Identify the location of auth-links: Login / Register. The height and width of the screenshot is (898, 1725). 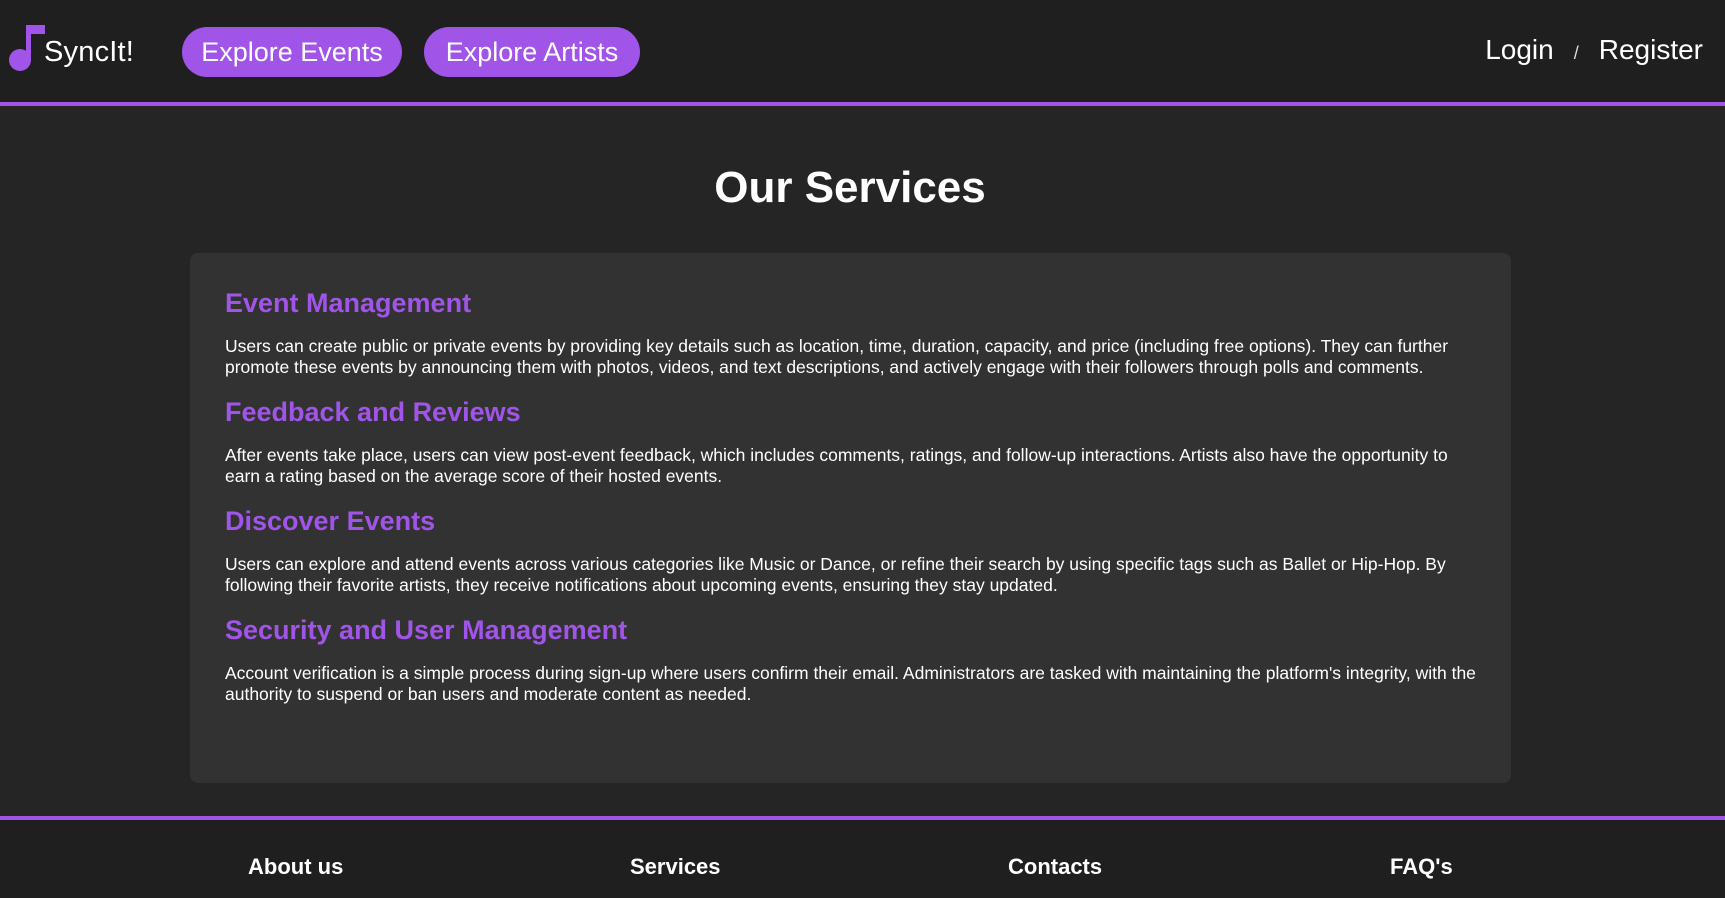
(1594, 50).